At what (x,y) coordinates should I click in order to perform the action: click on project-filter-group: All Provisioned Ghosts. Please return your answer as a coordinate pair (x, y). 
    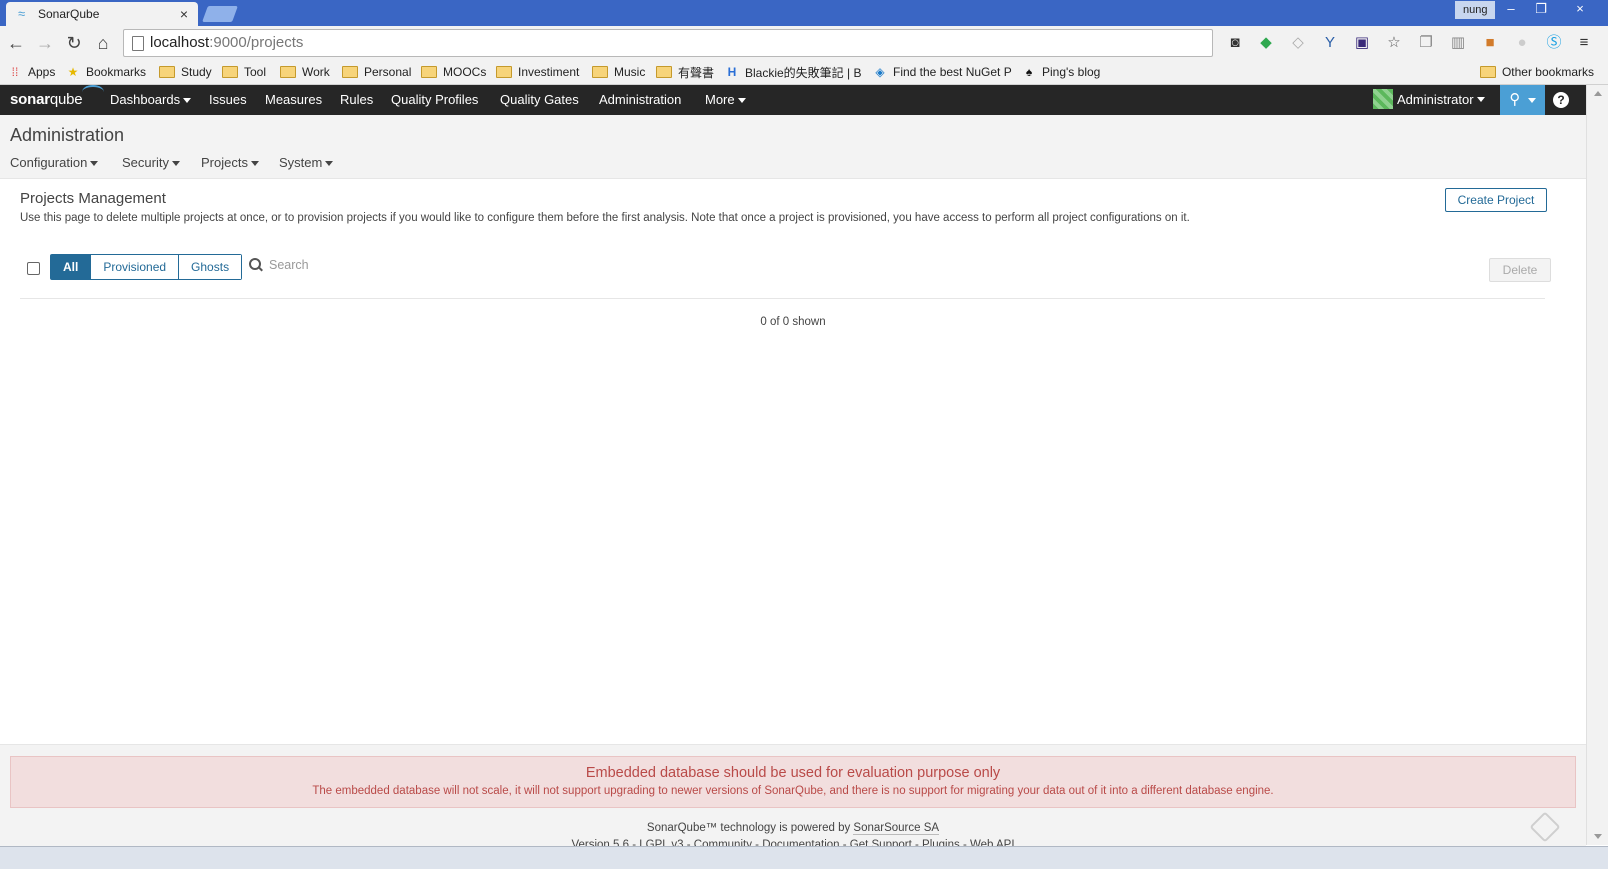
    Looking at the image, I should click on (146, 267).